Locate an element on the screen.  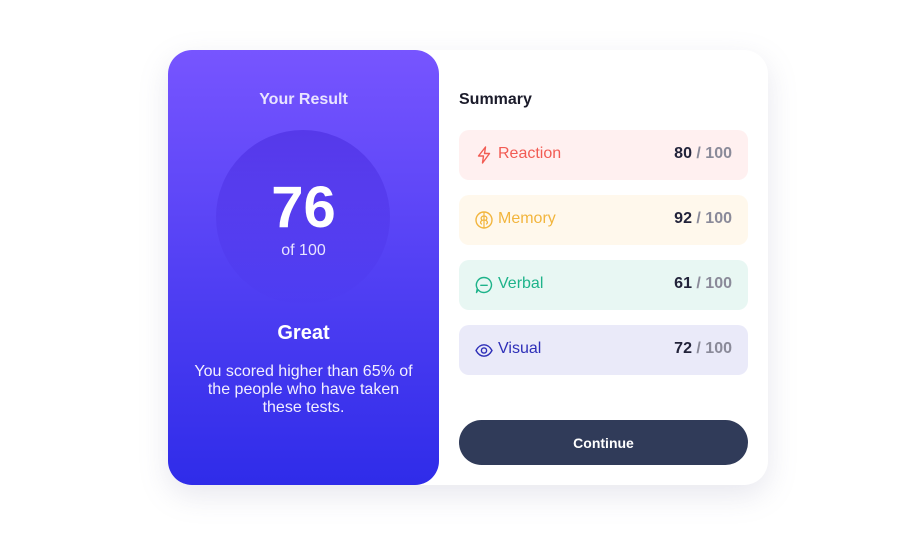
summary-item-score: 61 / 100 is located at coordinates (703, 284).